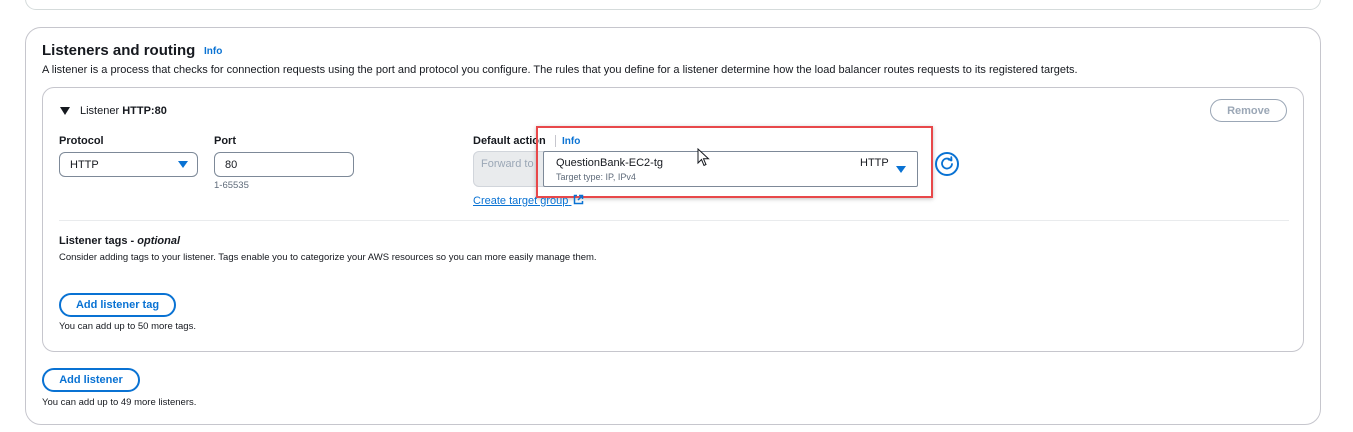 The width and height of the screenshot is (1353, 432). I want to click on add-listener-hint: You can add up to 49 more listeners., so click(119, 402).